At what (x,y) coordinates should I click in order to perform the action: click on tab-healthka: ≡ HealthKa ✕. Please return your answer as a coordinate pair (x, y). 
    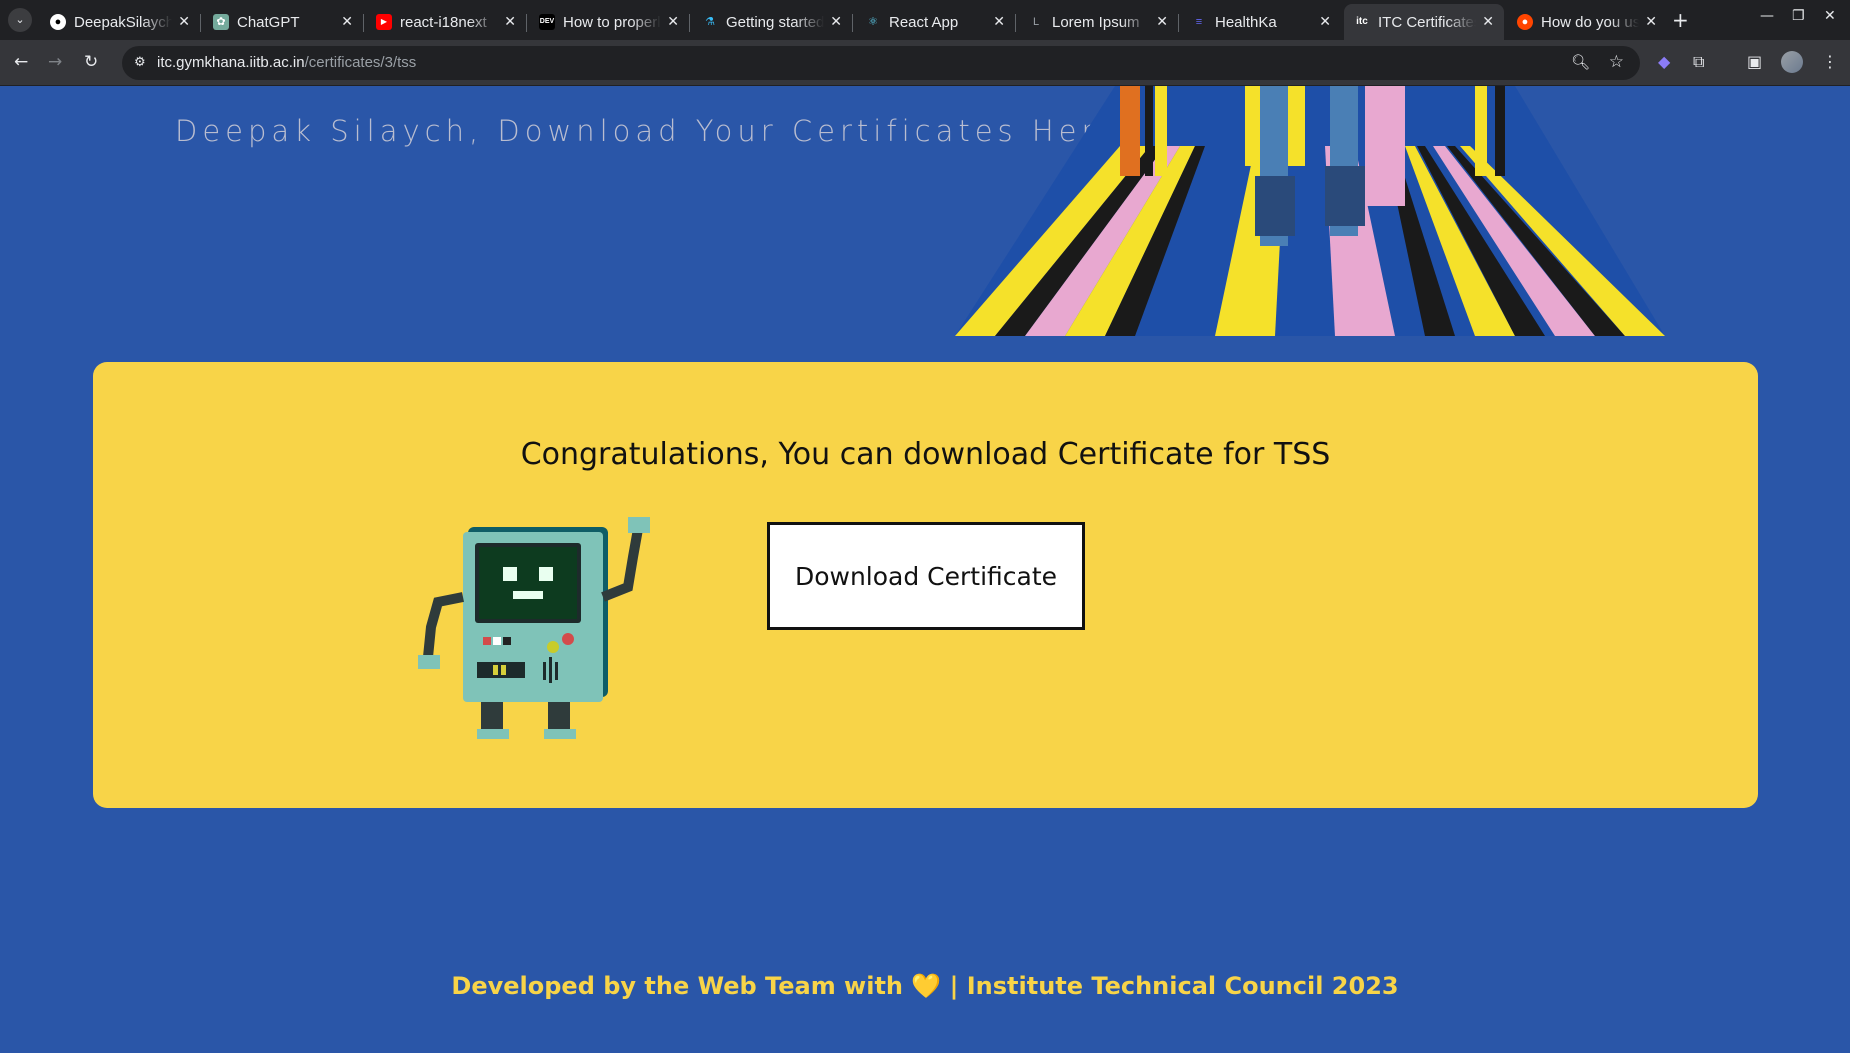
    Looking at the image, I should click on (1261, 22).